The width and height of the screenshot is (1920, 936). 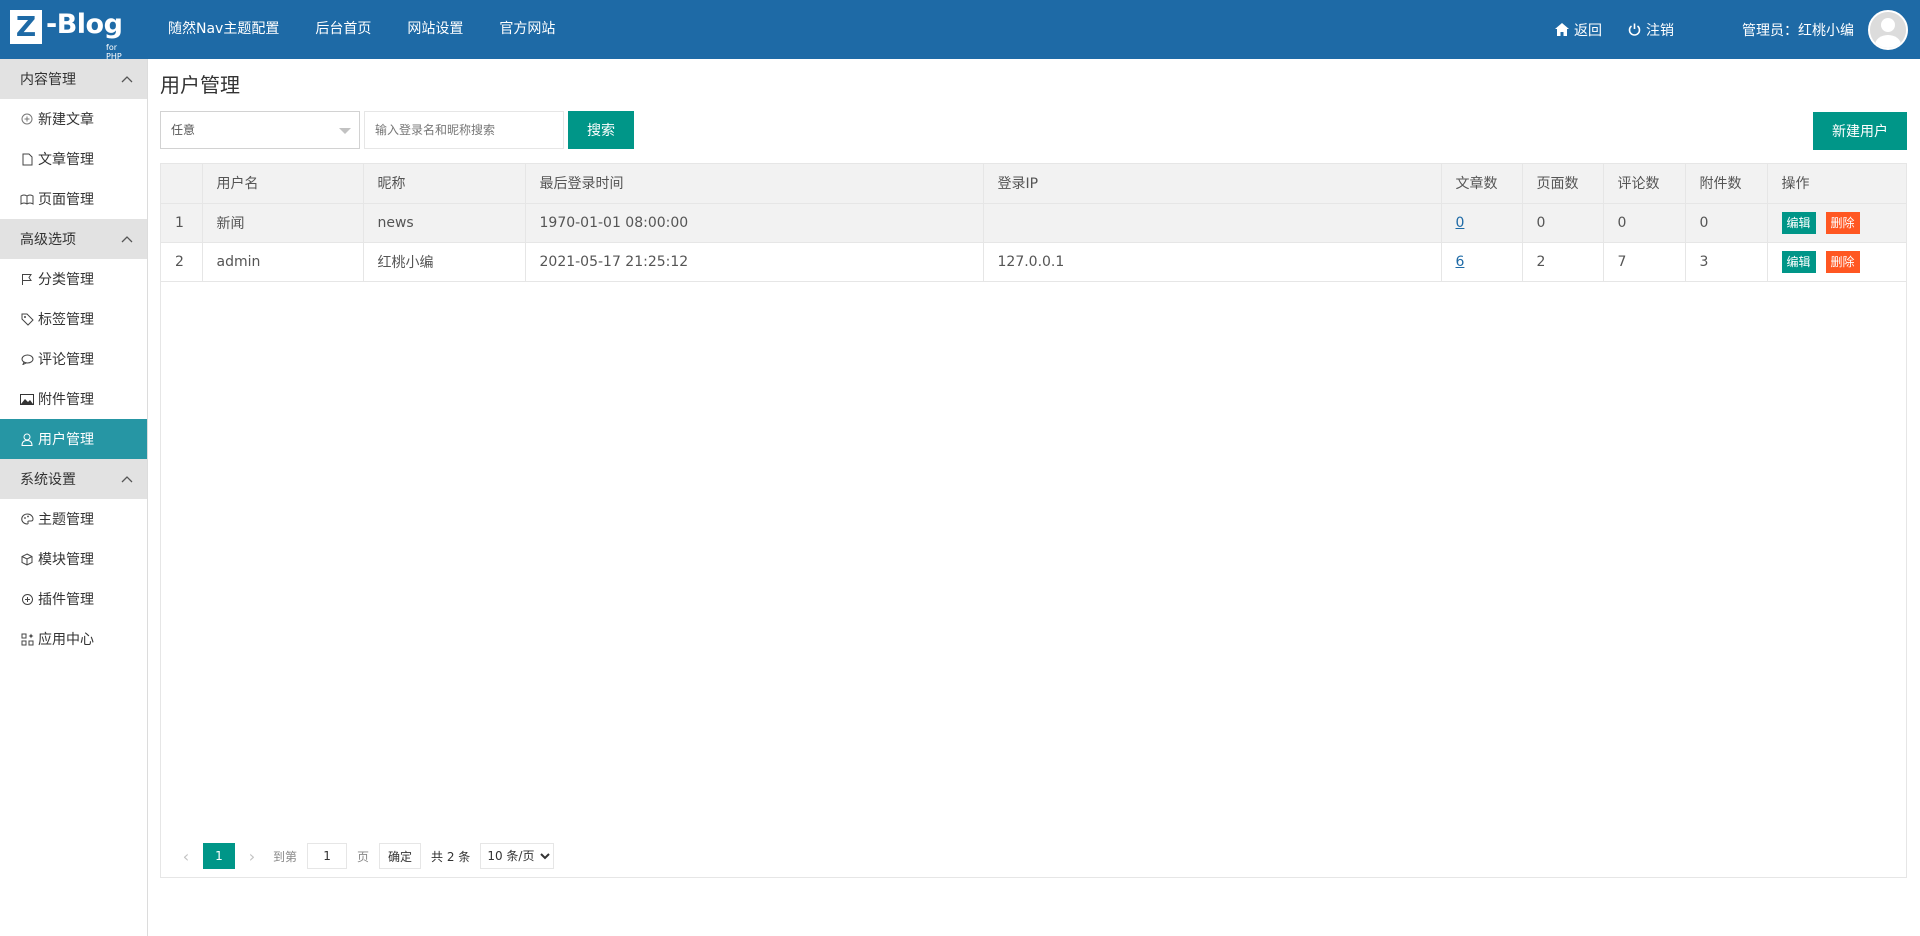 I want to click on cell-index: 2, so click(x=182, y=261).